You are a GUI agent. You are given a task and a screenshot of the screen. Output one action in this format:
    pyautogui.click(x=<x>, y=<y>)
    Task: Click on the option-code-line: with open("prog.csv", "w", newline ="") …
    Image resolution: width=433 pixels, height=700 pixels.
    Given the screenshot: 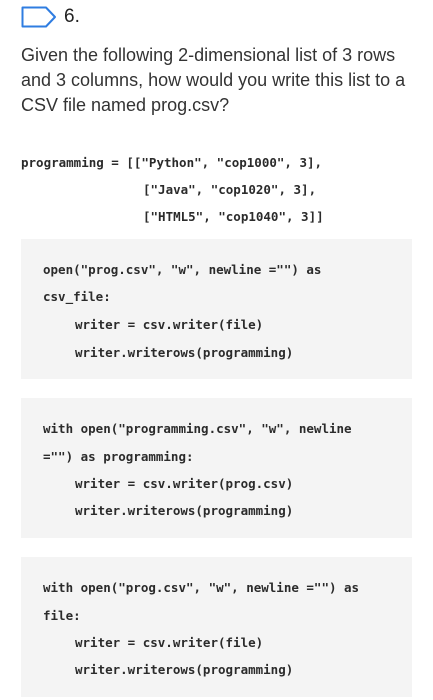 What is the action you would take?
    pyautogui.click(x=201, y=587)
    